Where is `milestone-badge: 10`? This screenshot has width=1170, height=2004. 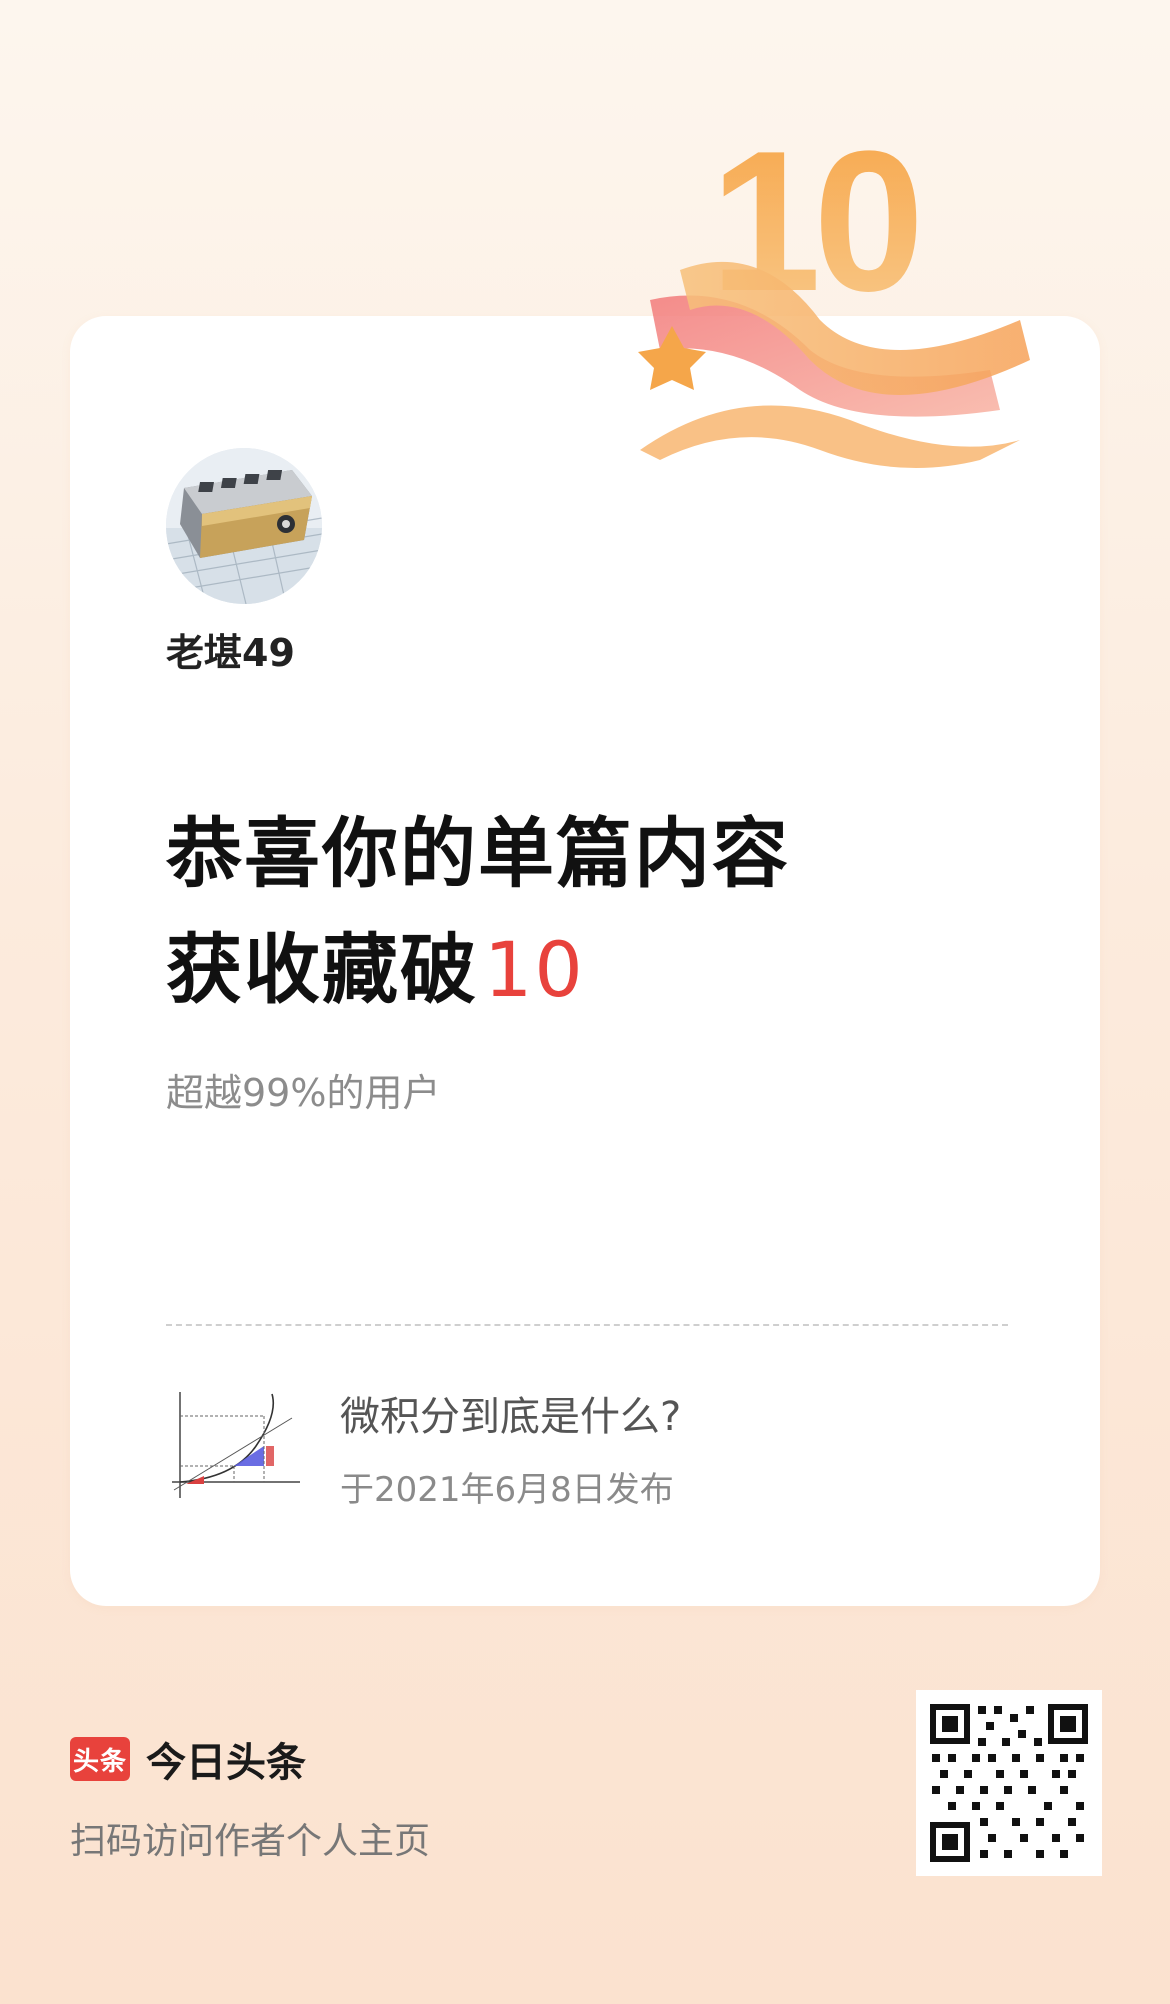
milestone-badge: 10 is located at coordinates (830, 295).